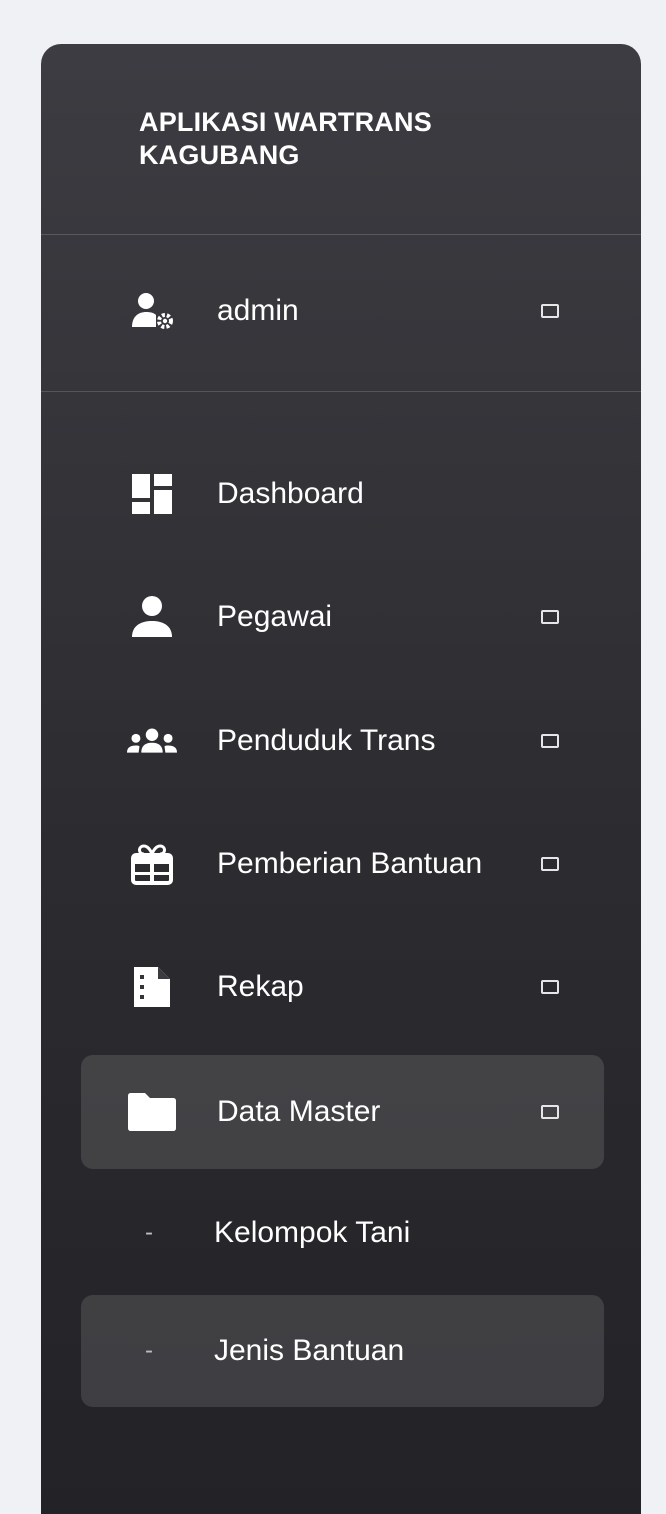 This screenshot has height=1514, width=666. What do you see at coordinates (152, 494) in the screenshot?
I see `dashboard-icon` at bounding box center [152, 494].